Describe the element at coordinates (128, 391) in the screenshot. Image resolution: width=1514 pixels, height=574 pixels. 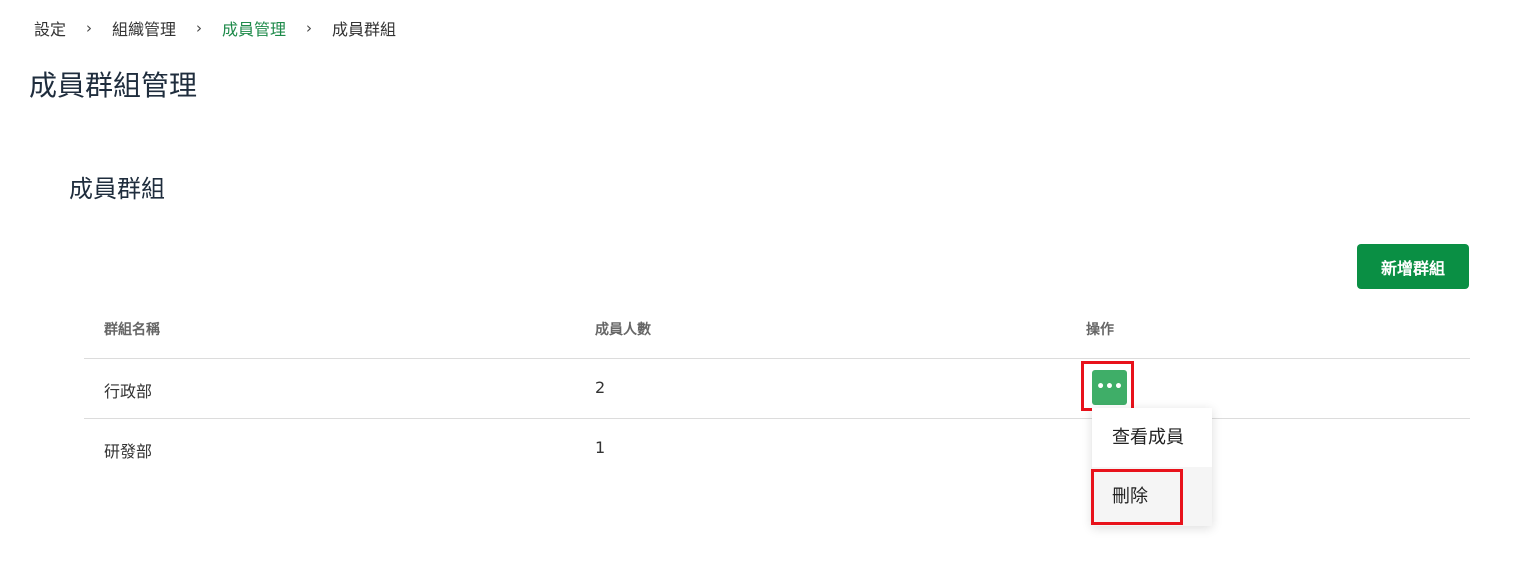
I see `group-name-cell: 行政部` at that location.